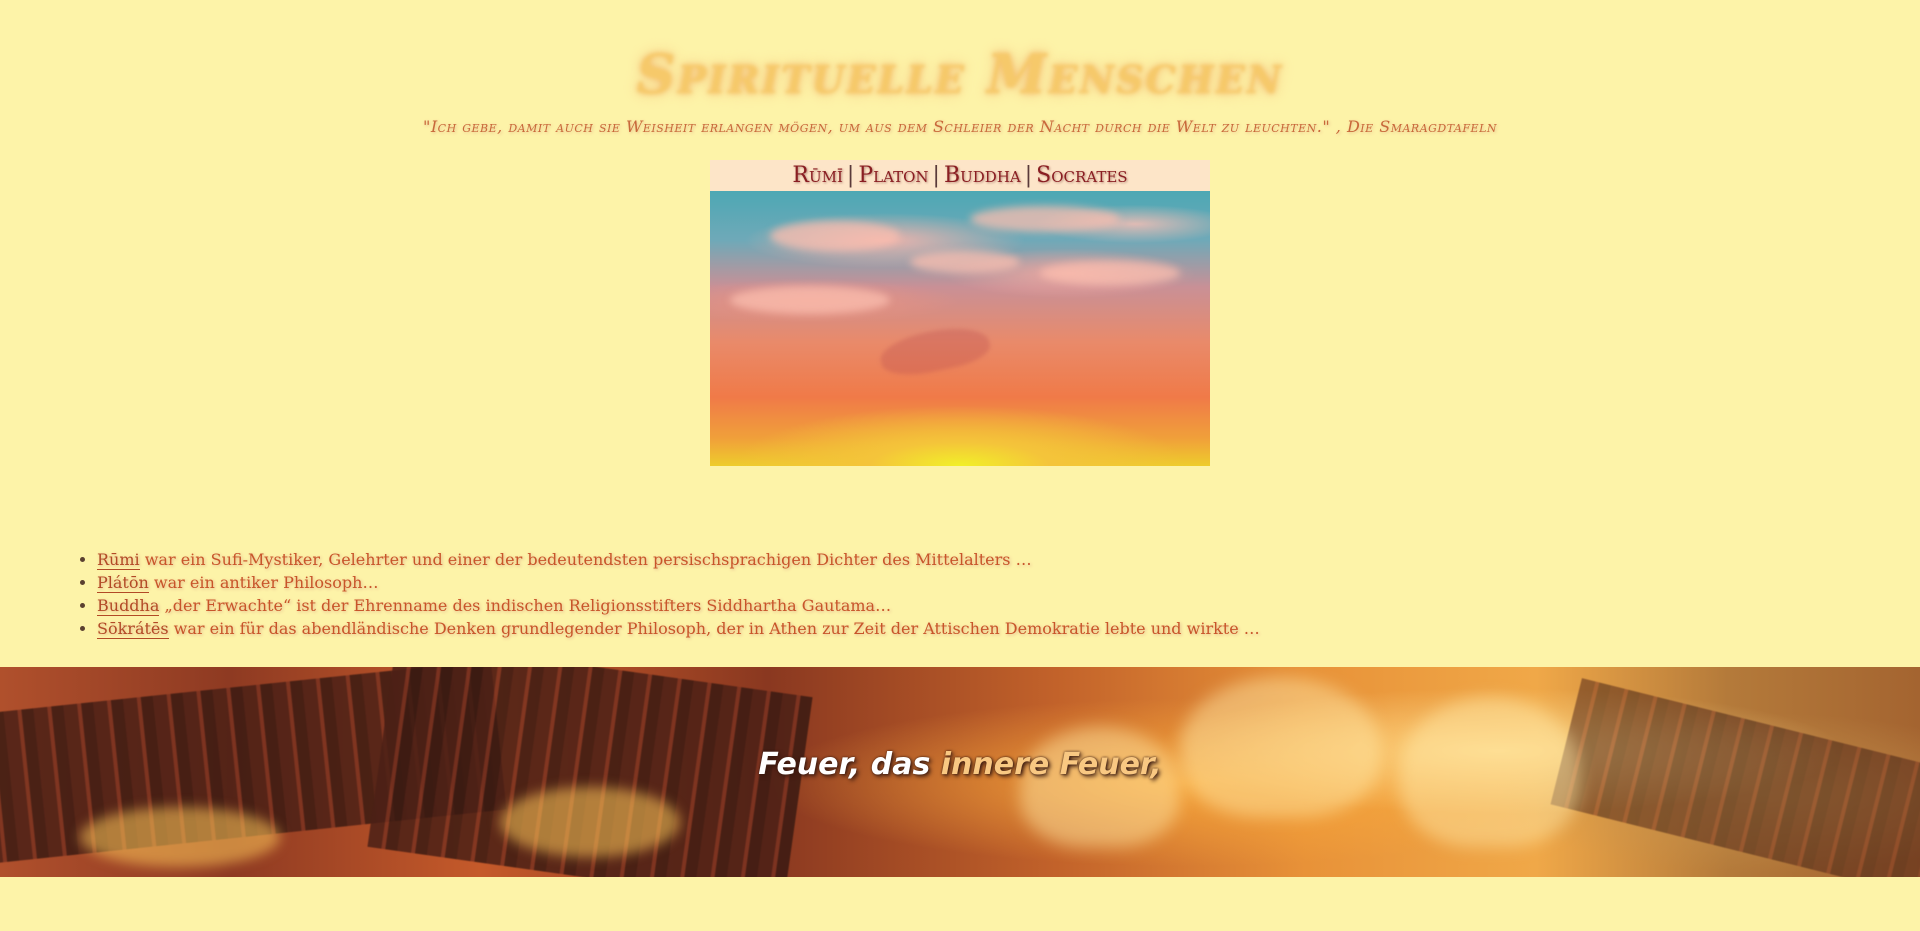 This screenshot has height=931, width=1920. I want to click on fire-slogan: Feuer, das innere Feuer,, so click(960, 764).